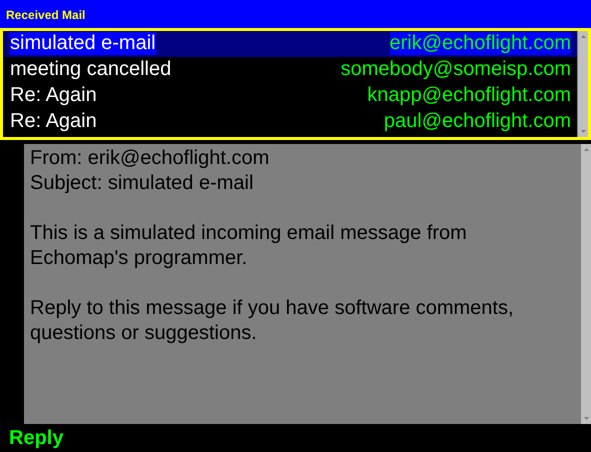 The width and height of the screenshot is (591, 452). What do you see at coordinates (142, 183) in the screenshot?
I see `message-header: Subject: simulated e-mail` at bounding box center [142, 183].